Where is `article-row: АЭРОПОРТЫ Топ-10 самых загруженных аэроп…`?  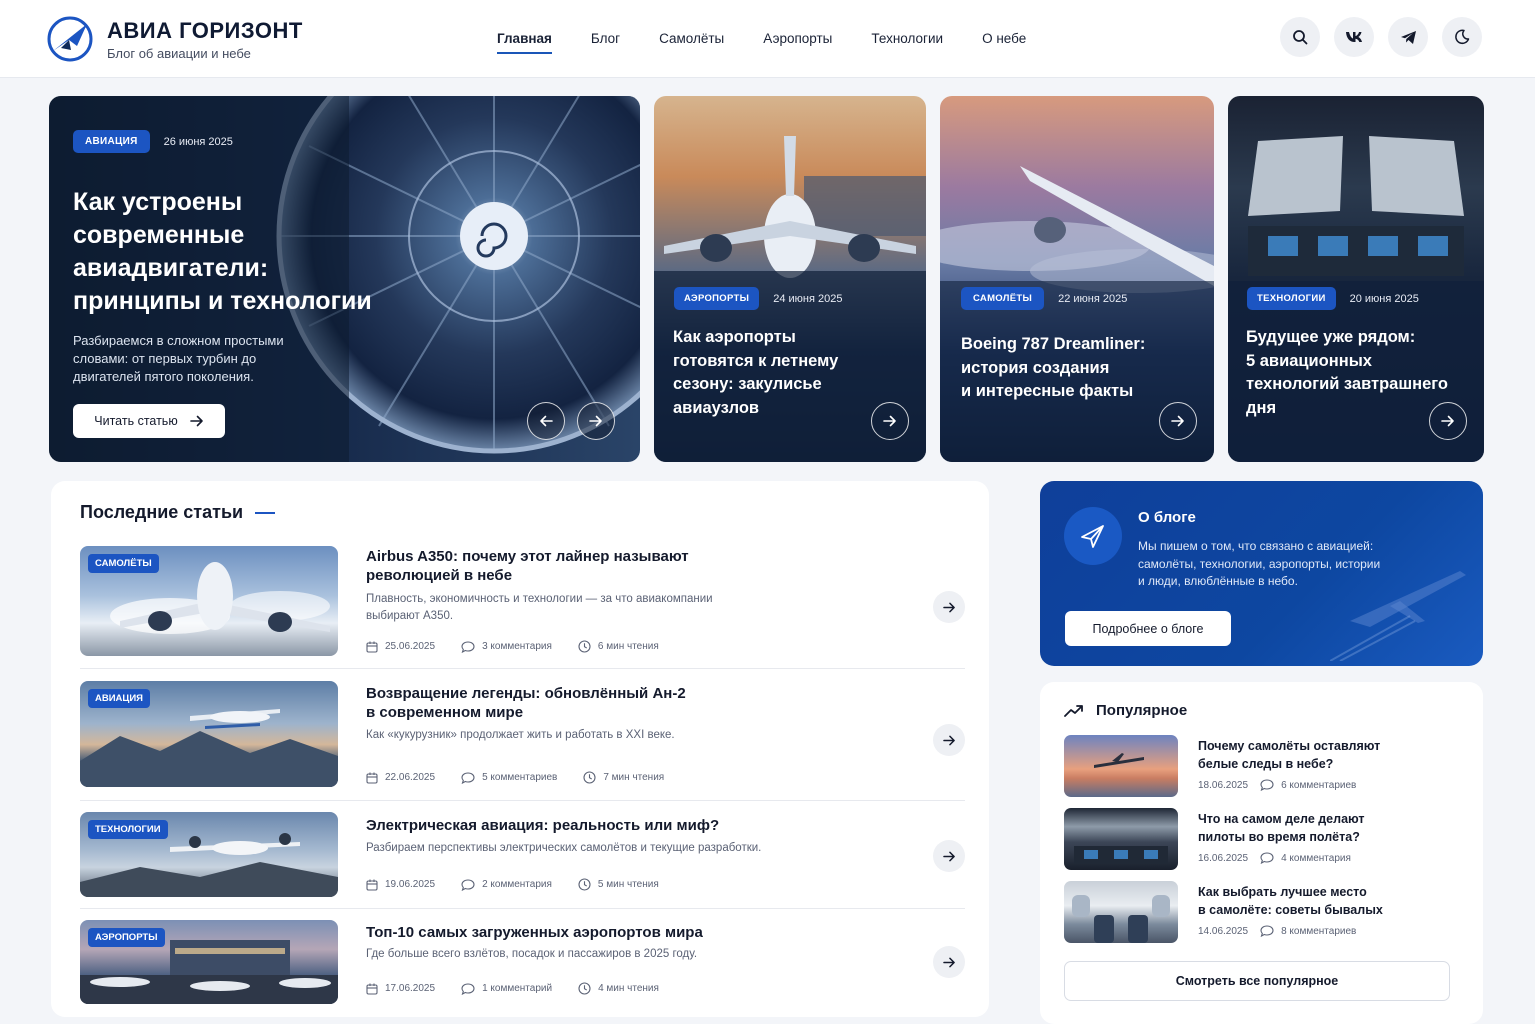
article-row: АЭРОПОРТЫ Топ-10 самых загруженных аэроп… is located at coordinates (522, 972).